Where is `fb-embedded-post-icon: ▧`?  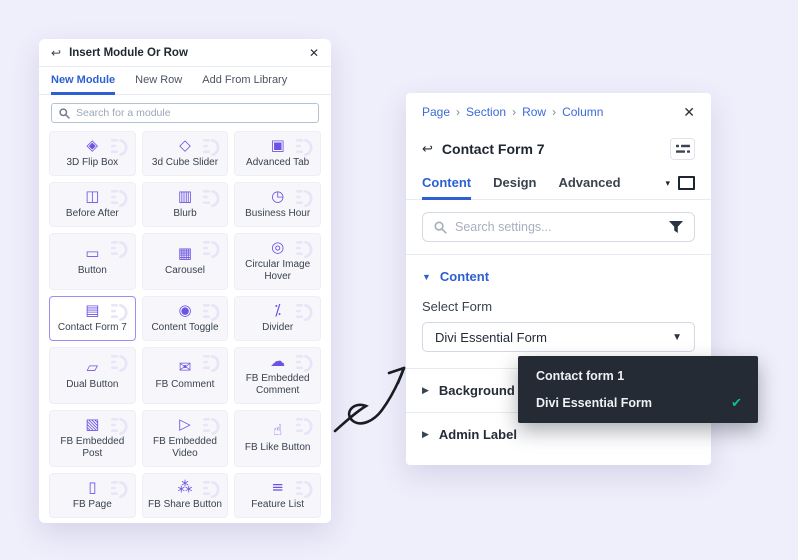
fb-embedded-post-icon: ▧ is located at coordinates (92, 424).